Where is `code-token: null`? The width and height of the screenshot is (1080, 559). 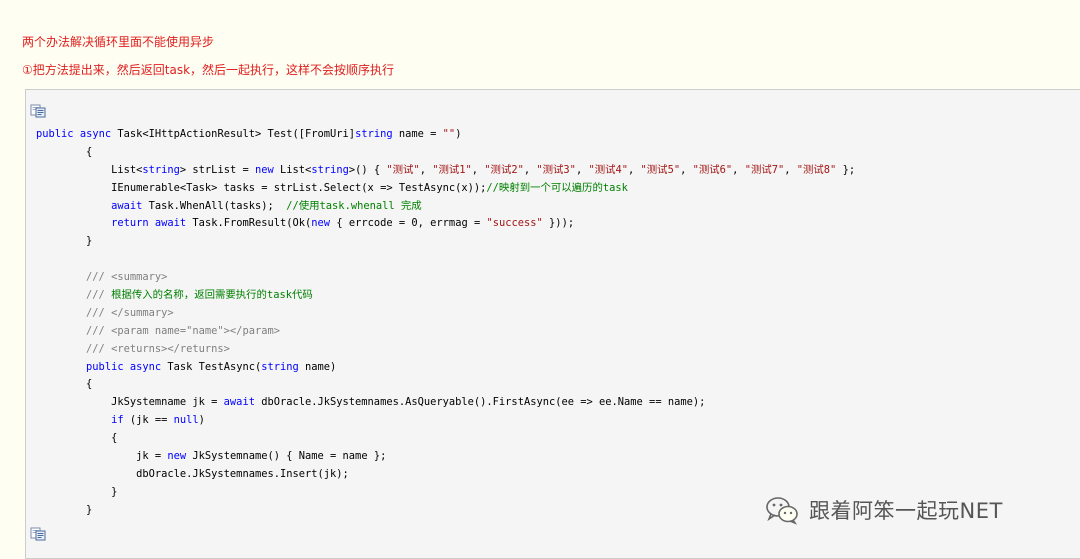
code-token: null is located at coordinates (186, 420).